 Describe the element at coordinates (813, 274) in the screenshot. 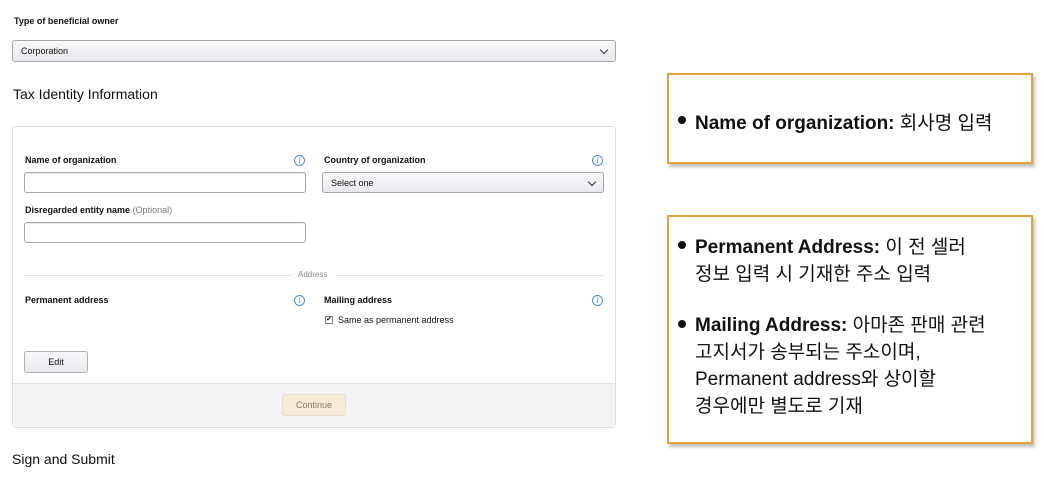

I see `callout-2-line-2: 정보 입력 시 기재한 주소 입력` at that location.